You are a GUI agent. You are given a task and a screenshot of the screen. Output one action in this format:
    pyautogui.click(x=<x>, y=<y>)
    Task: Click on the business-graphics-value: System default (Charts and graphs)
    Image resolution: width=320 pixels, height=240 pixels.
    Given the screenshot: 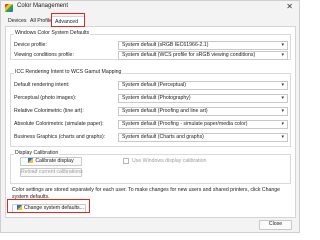 What is the action you would take?
    pyautogui.click(x=163, y=137)
    